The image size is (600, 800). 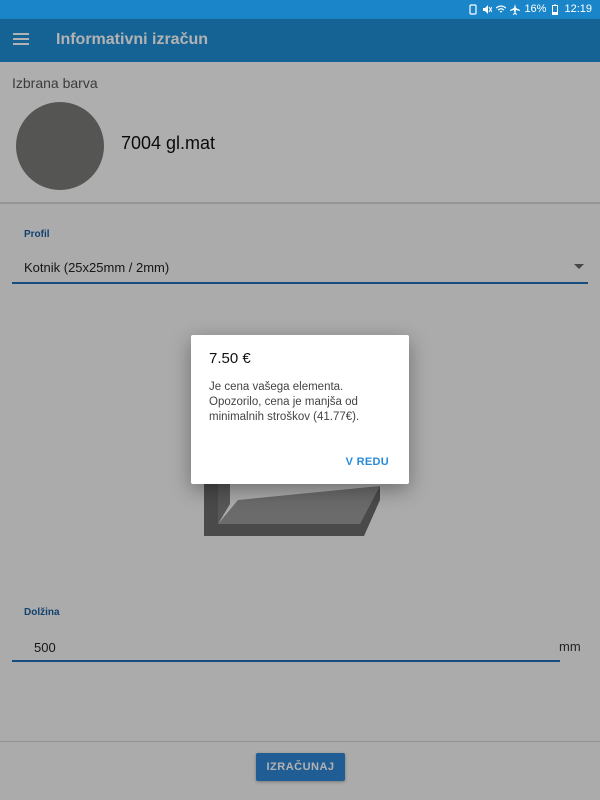 I want to click on mute-icon, so click(x=488, y=9).